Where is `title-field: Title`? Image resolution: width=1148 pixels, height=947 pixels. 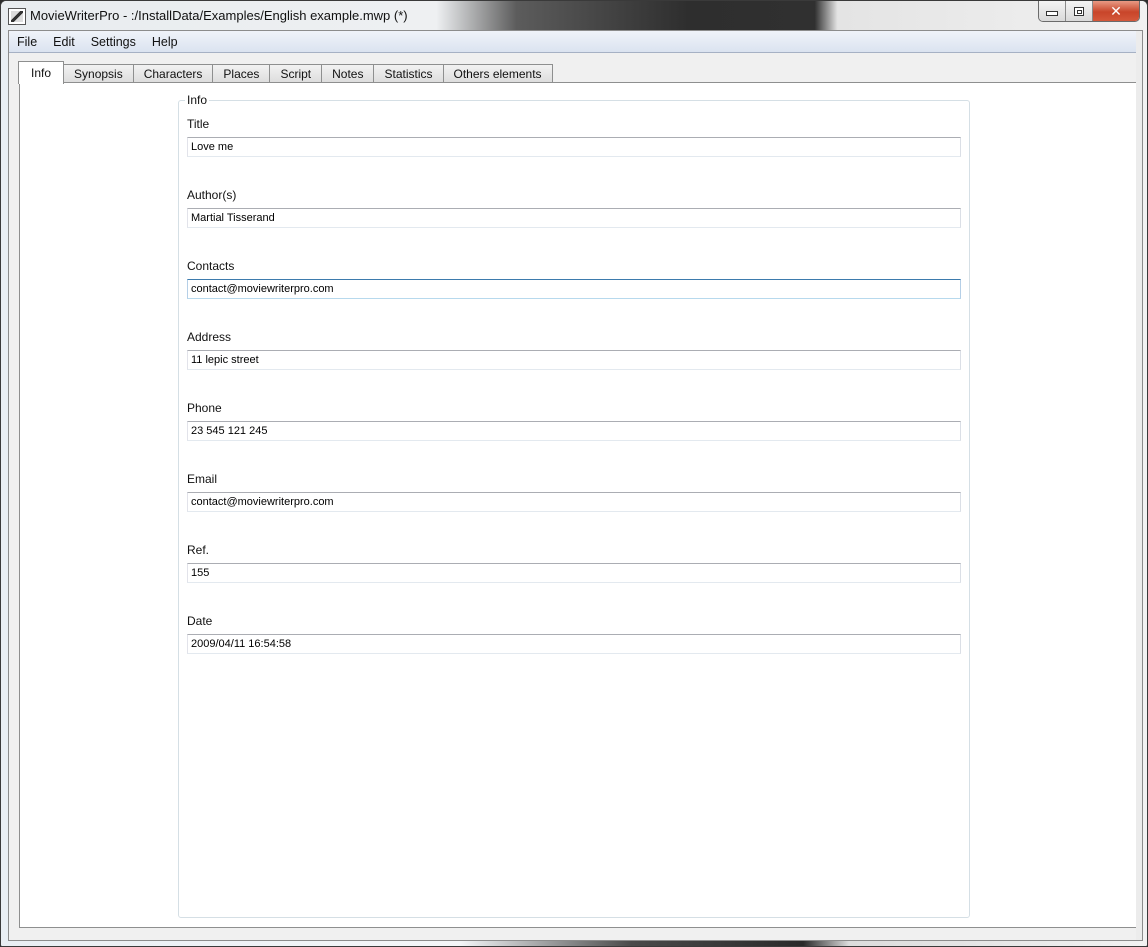
title-field: Title is located at coordinates (574, 137).